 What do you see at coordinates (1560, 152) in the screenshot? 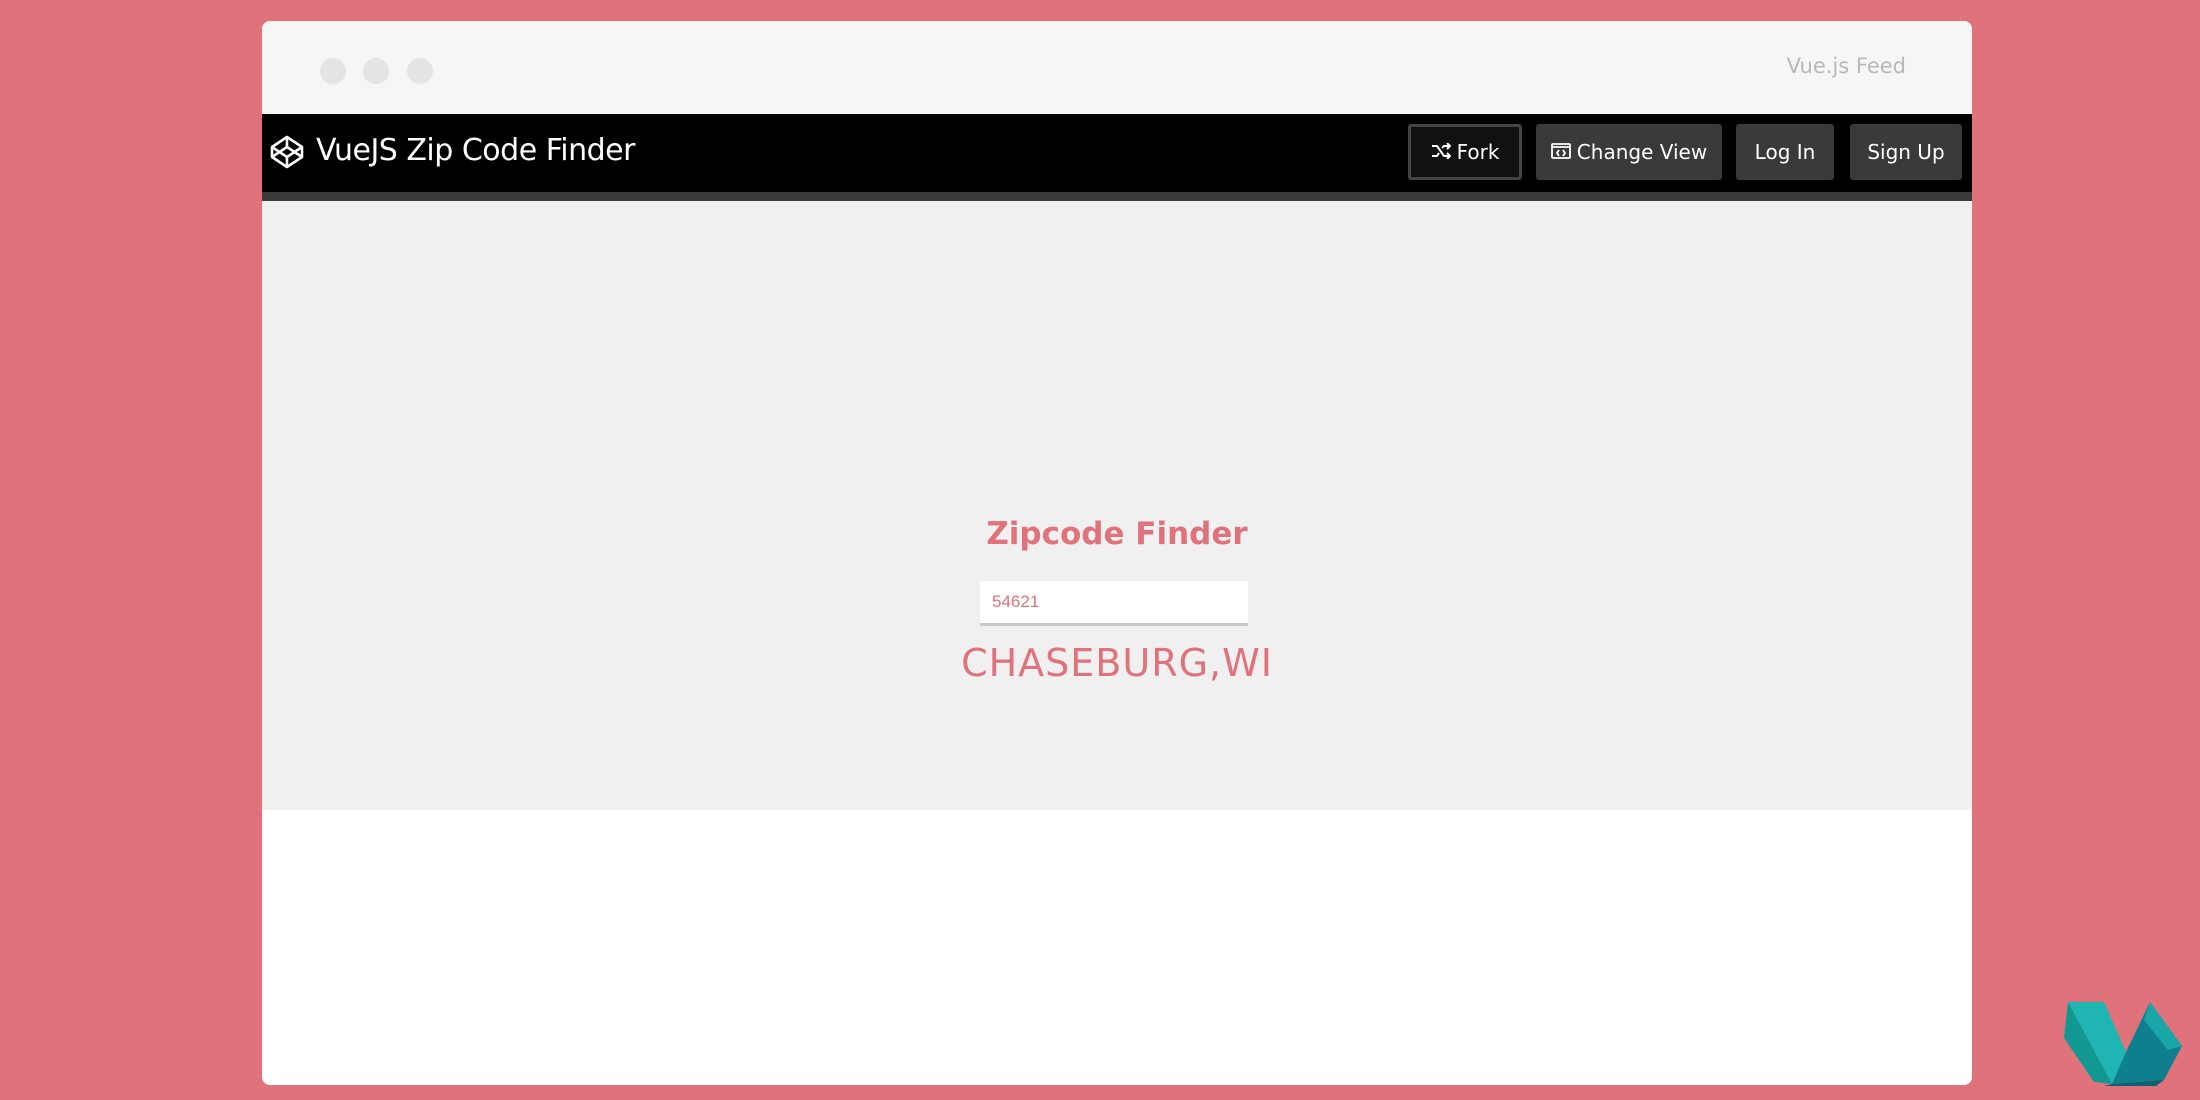
I see `change-view-icon` at bounding box center [1560, 152].